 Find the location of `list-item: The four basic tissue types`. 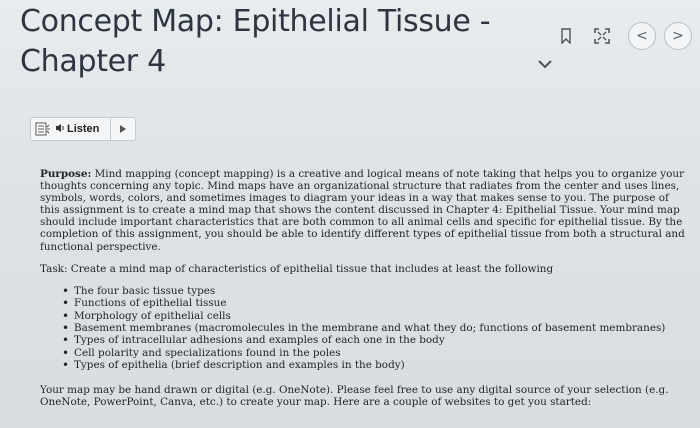

list-item: The four basic tissue types is located at coordinates (375, 291).